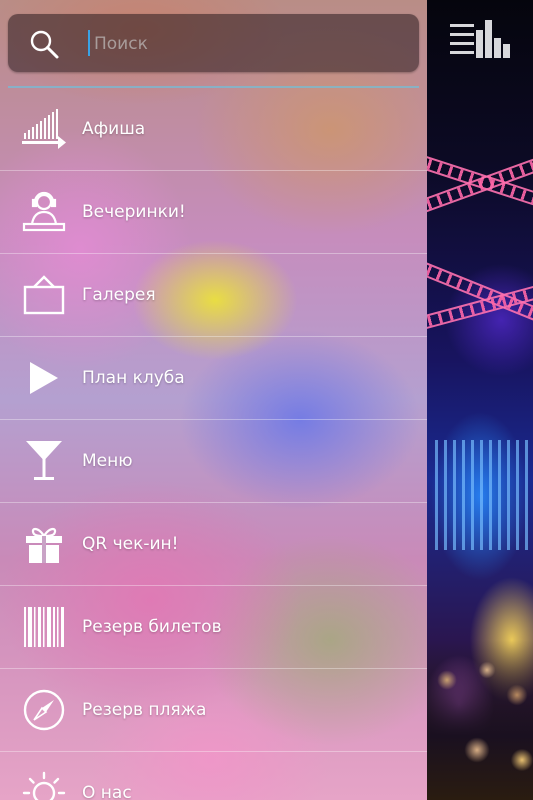  What do you see at coordinates (213, 378) in the screenshot?
I see `menu-item-club-plan: План клуба` at bounding box center [213, 378].